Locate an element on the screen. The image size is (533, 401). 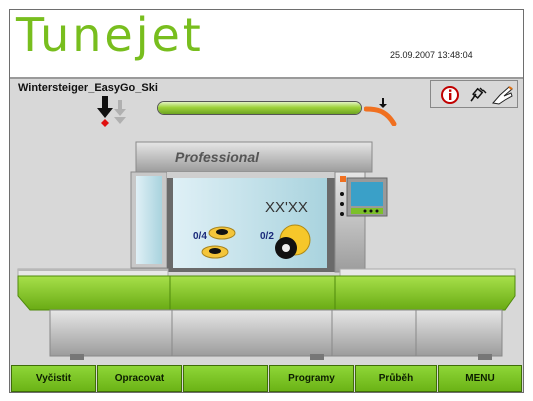
ski-lift-icon is located at coordinates (380, 112).